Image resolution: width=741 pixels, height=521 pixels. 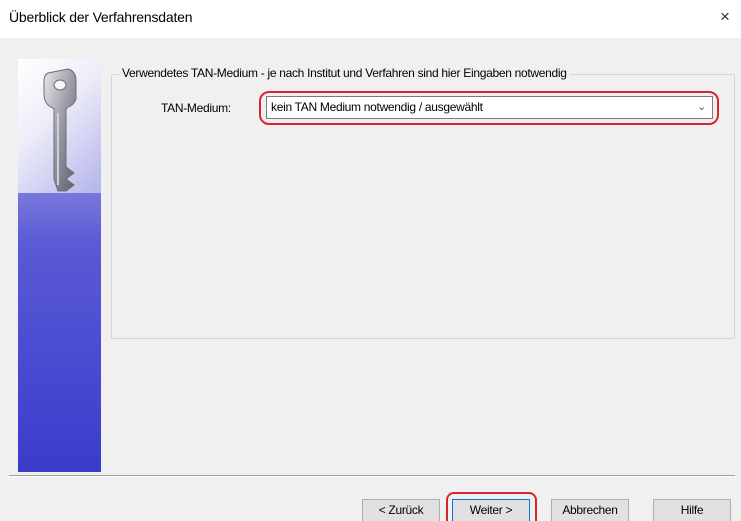 I want to click on window-title: Überblick der Verfahrensdaten, so click(x=101, y=17).